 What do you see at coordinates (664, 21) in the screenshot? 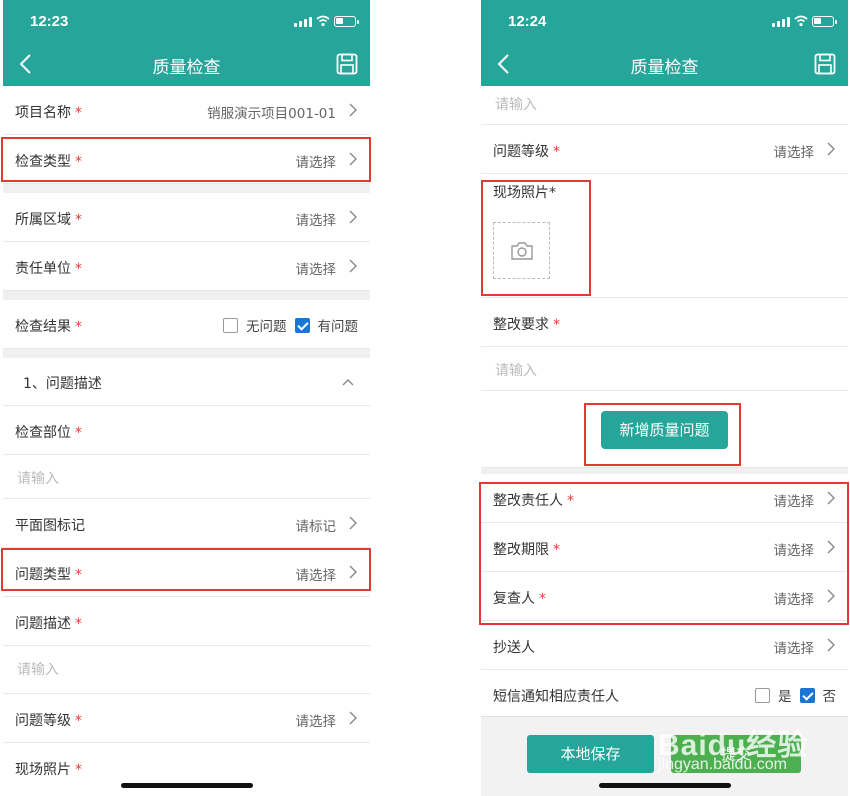
I see `status-bar: 12:24` at bounding box center [664, 21].